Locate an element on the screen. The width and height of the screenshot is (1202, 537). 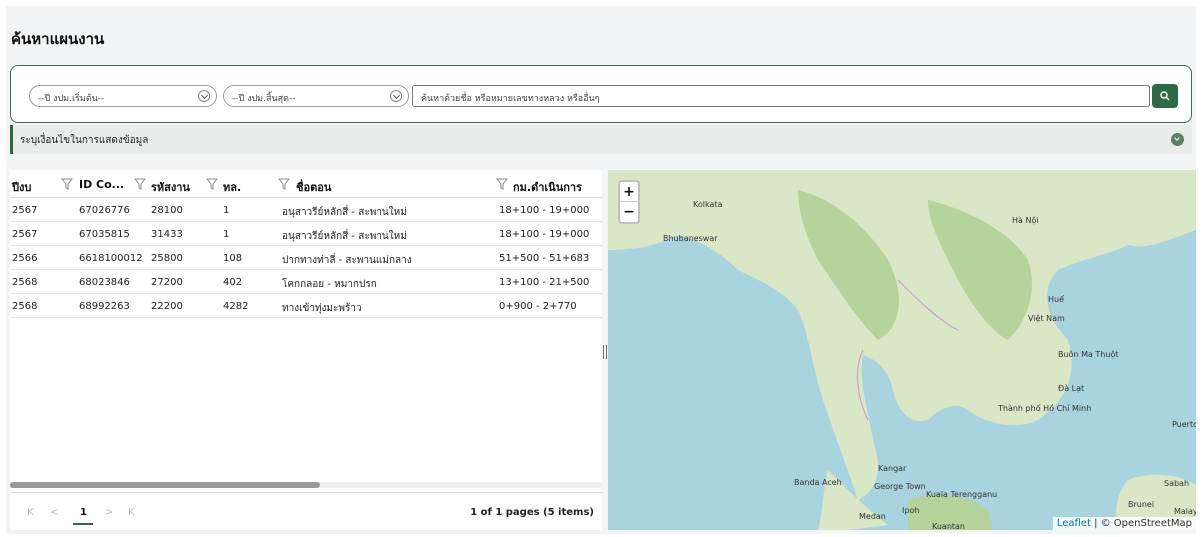
column-header-year: ปีงบ is located at coordinates (21, 187).